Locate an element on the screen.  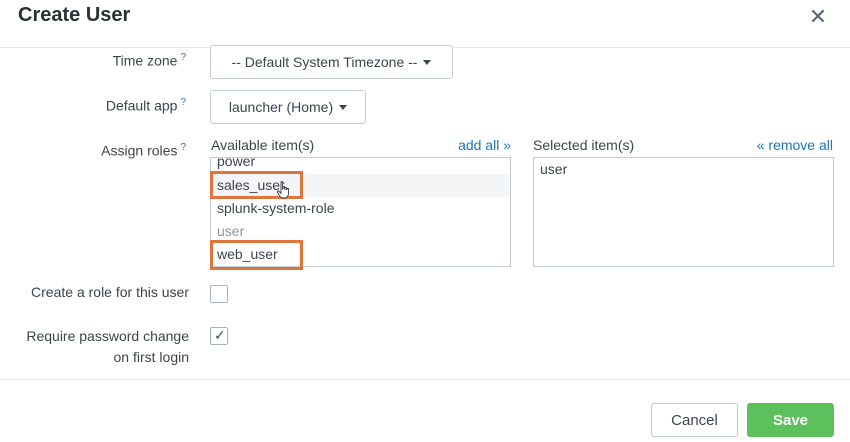
timezone-value: -- Default System Timezone -- is located at coordinates (324, 62).